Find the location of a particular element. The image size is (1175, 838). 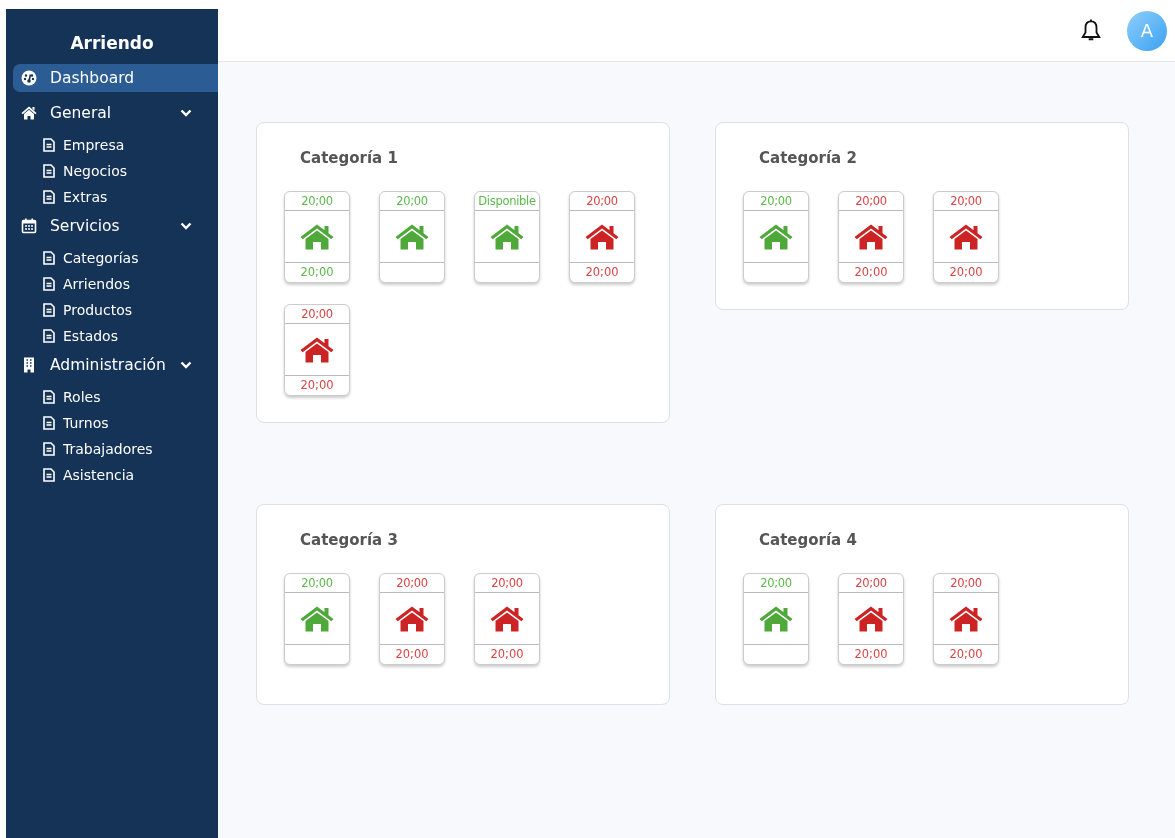

category-title: Categoría 4 is located at coordinates (808, 540).